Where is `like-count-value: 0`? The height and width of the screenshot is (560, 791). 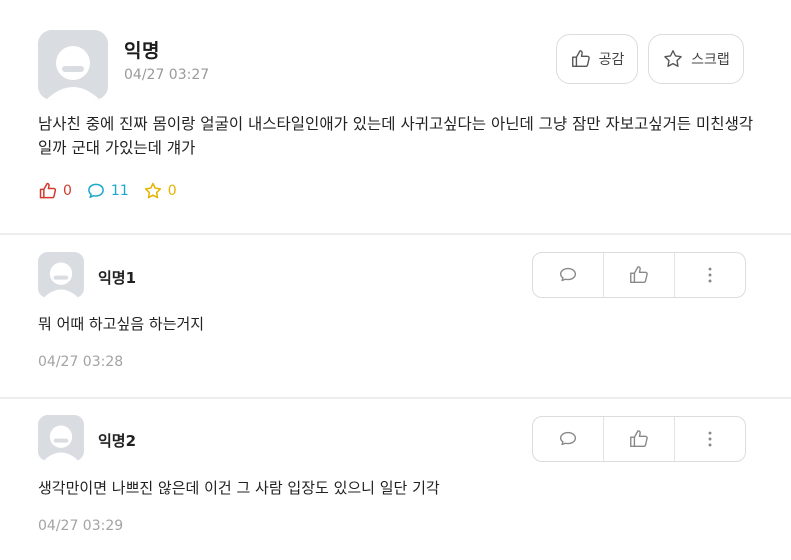
like-count-value: 0 is located at coordinates (67, 191).